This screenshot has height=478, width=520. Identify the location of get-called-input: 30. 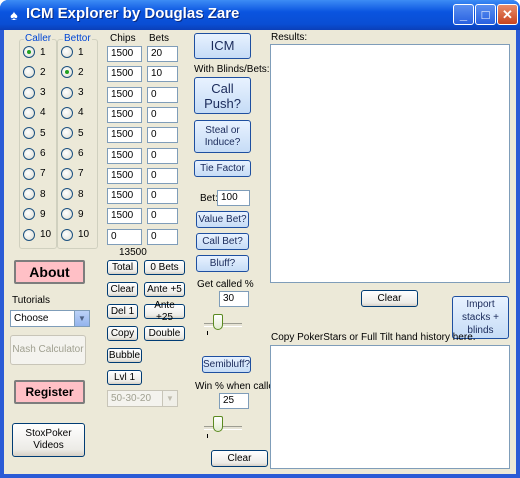
(234, 299).